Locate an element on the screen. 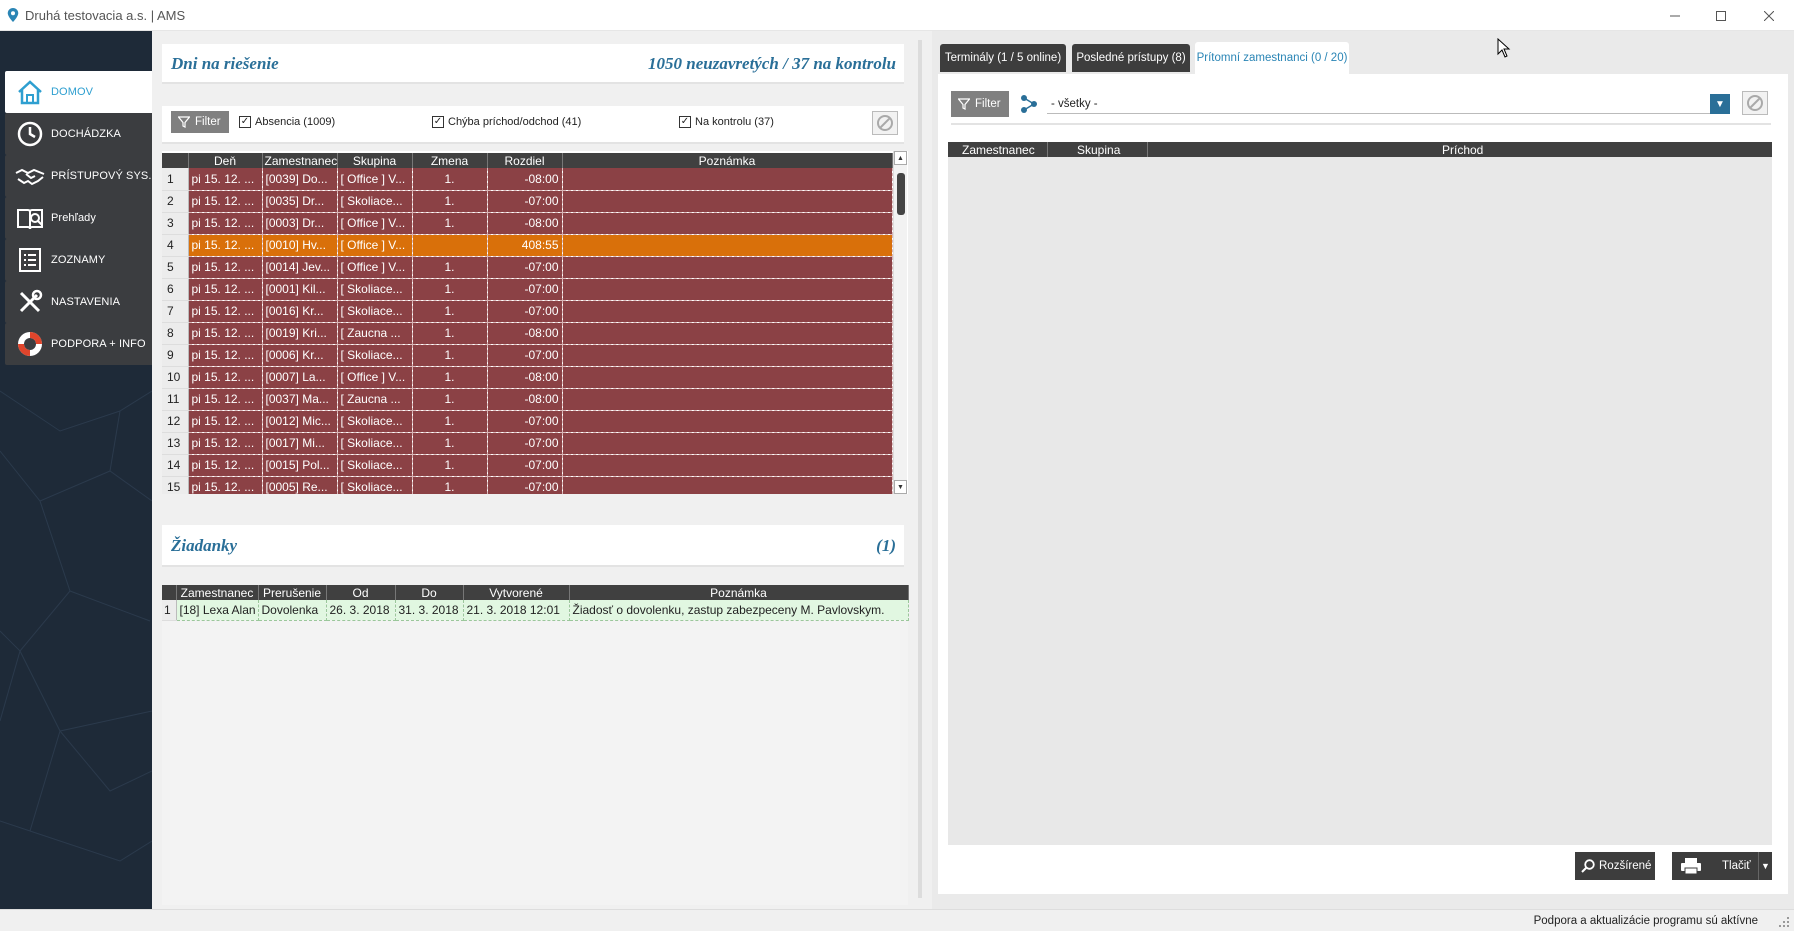 The image size is (1794, 931). col-header-do: Do is located at coordinates (429, 592).